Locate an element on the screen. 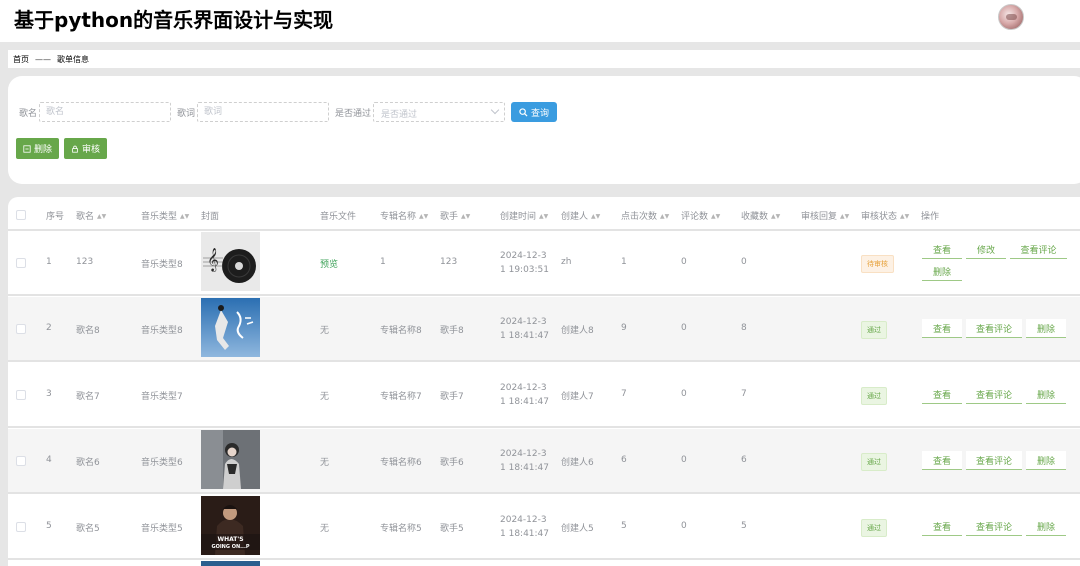 The height and width of the screenshot is (566, 1080). cell-type: 音乐类型8 is located at coordinates (162, 265).